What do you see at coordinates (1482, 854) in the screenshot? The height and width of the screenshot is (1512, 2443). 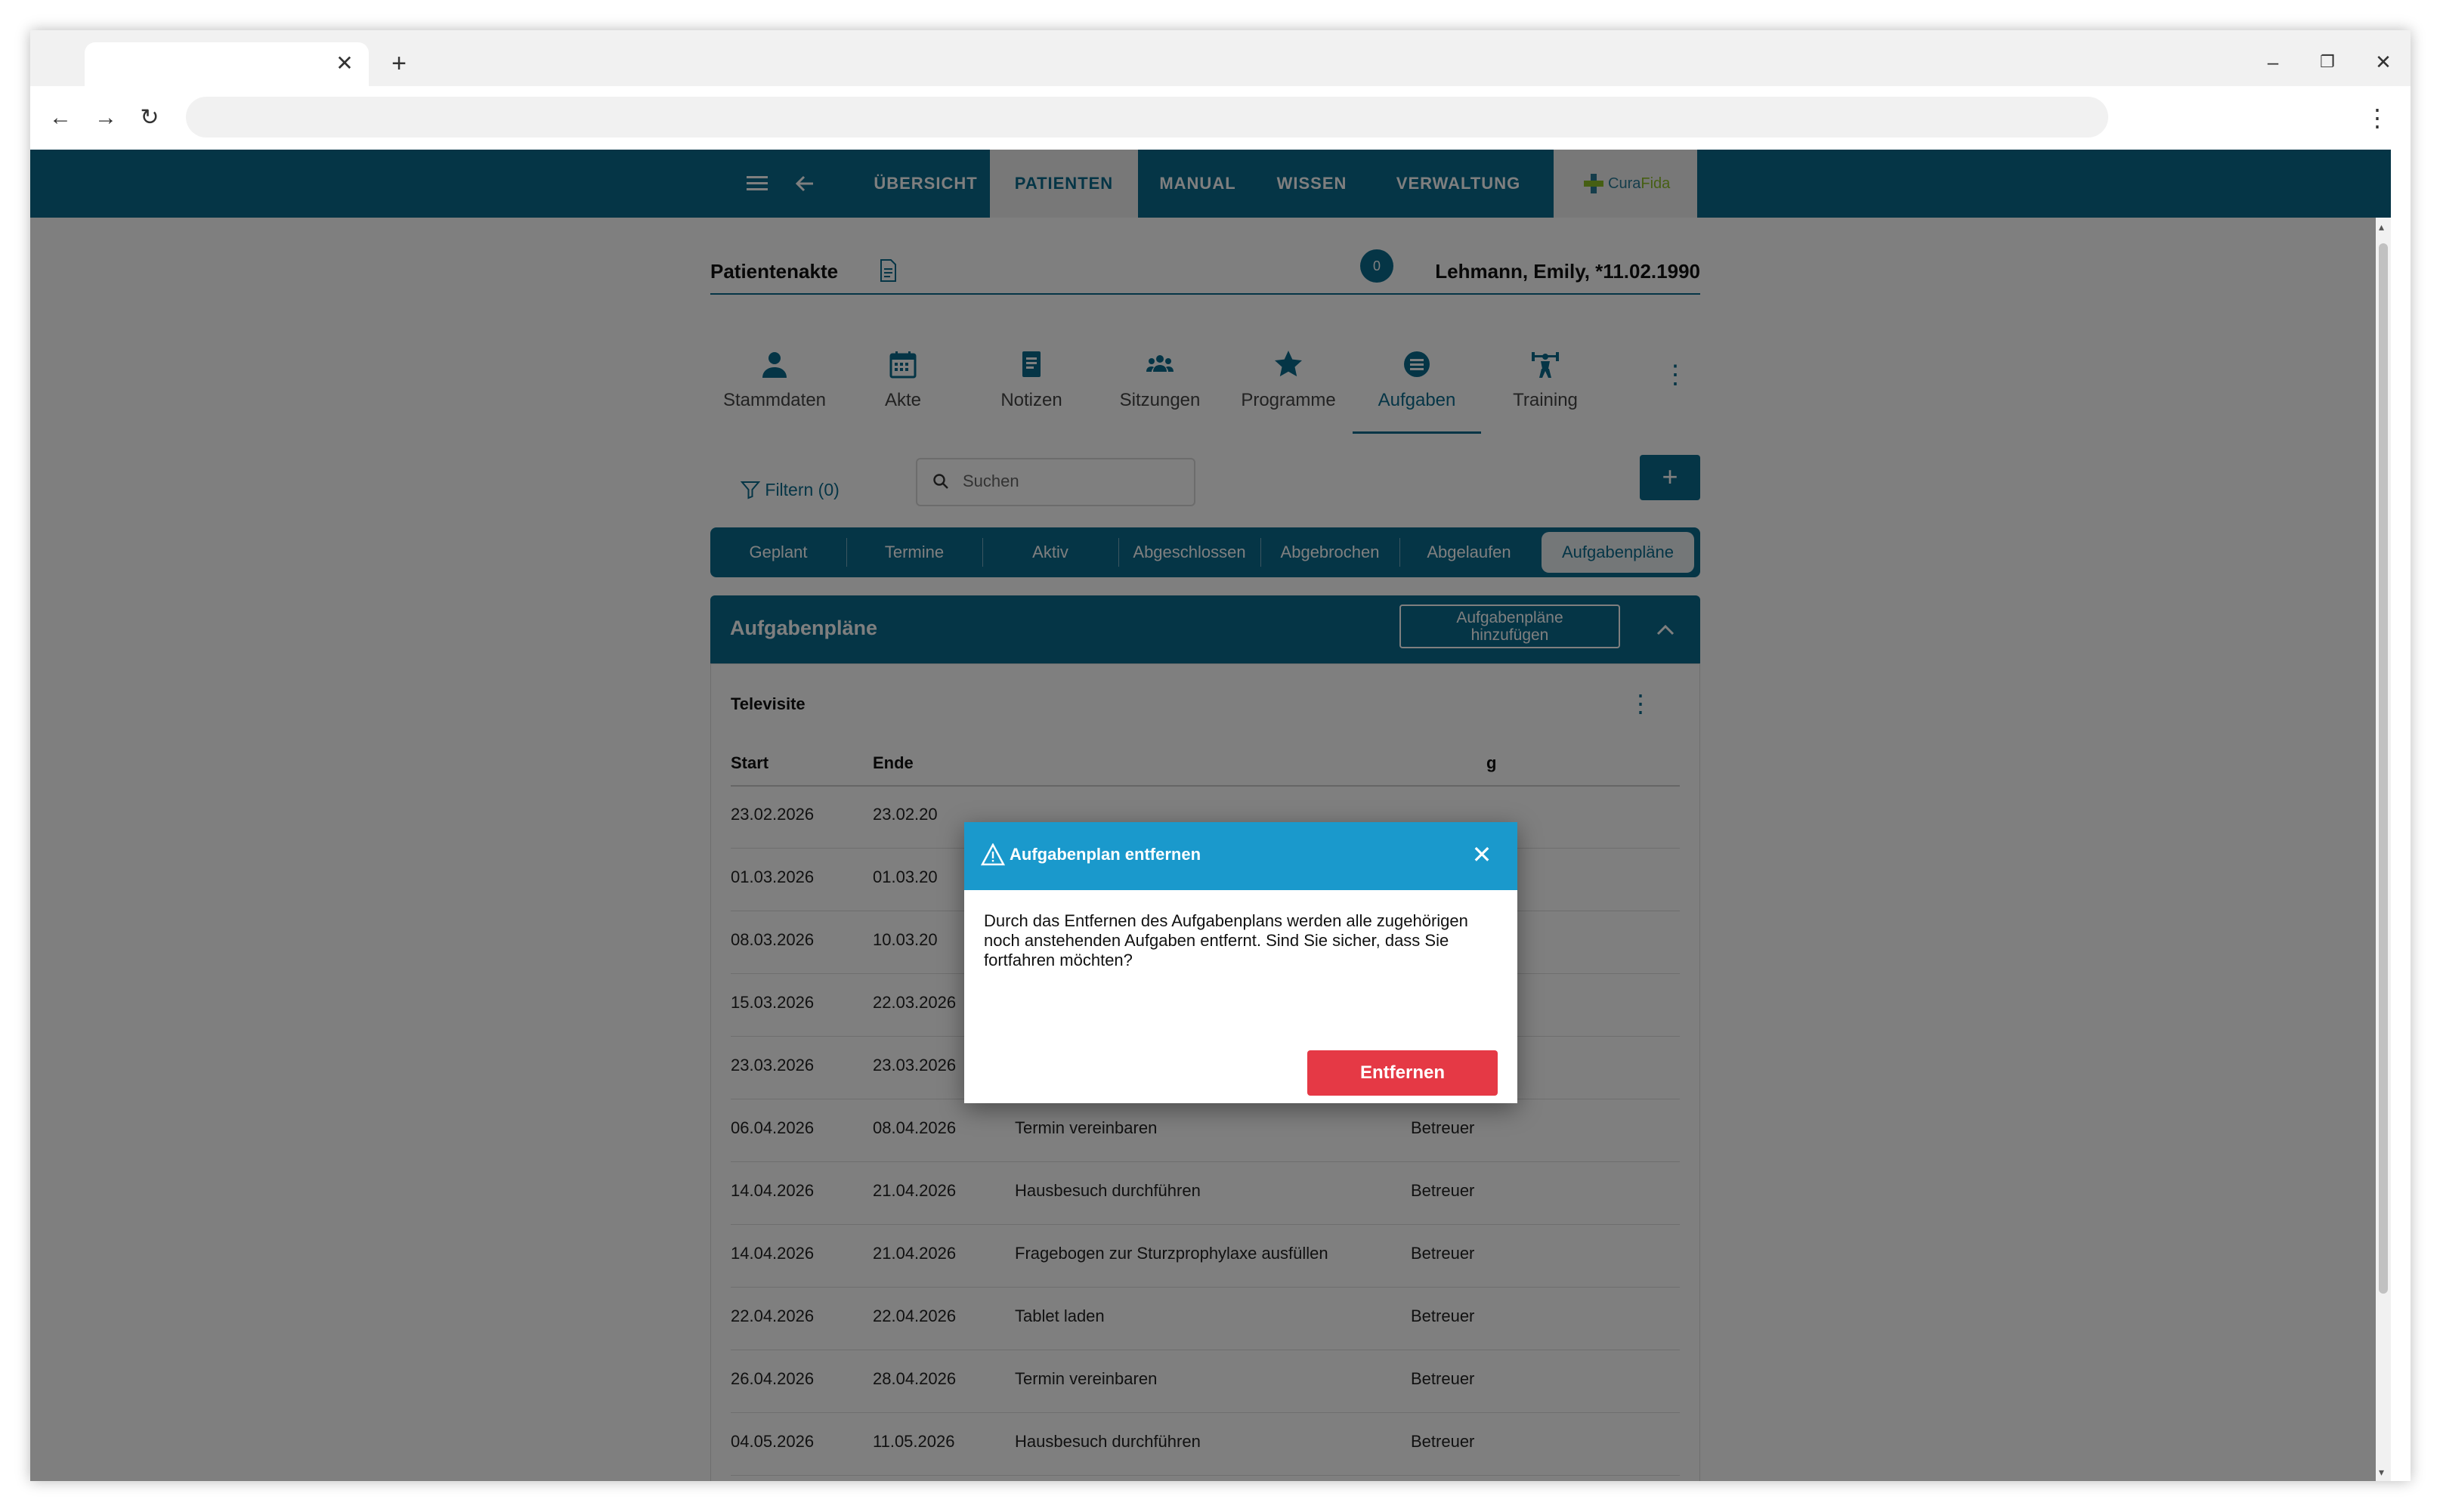 I see `close-icon: ✕` at bounding box center [1482, 854].